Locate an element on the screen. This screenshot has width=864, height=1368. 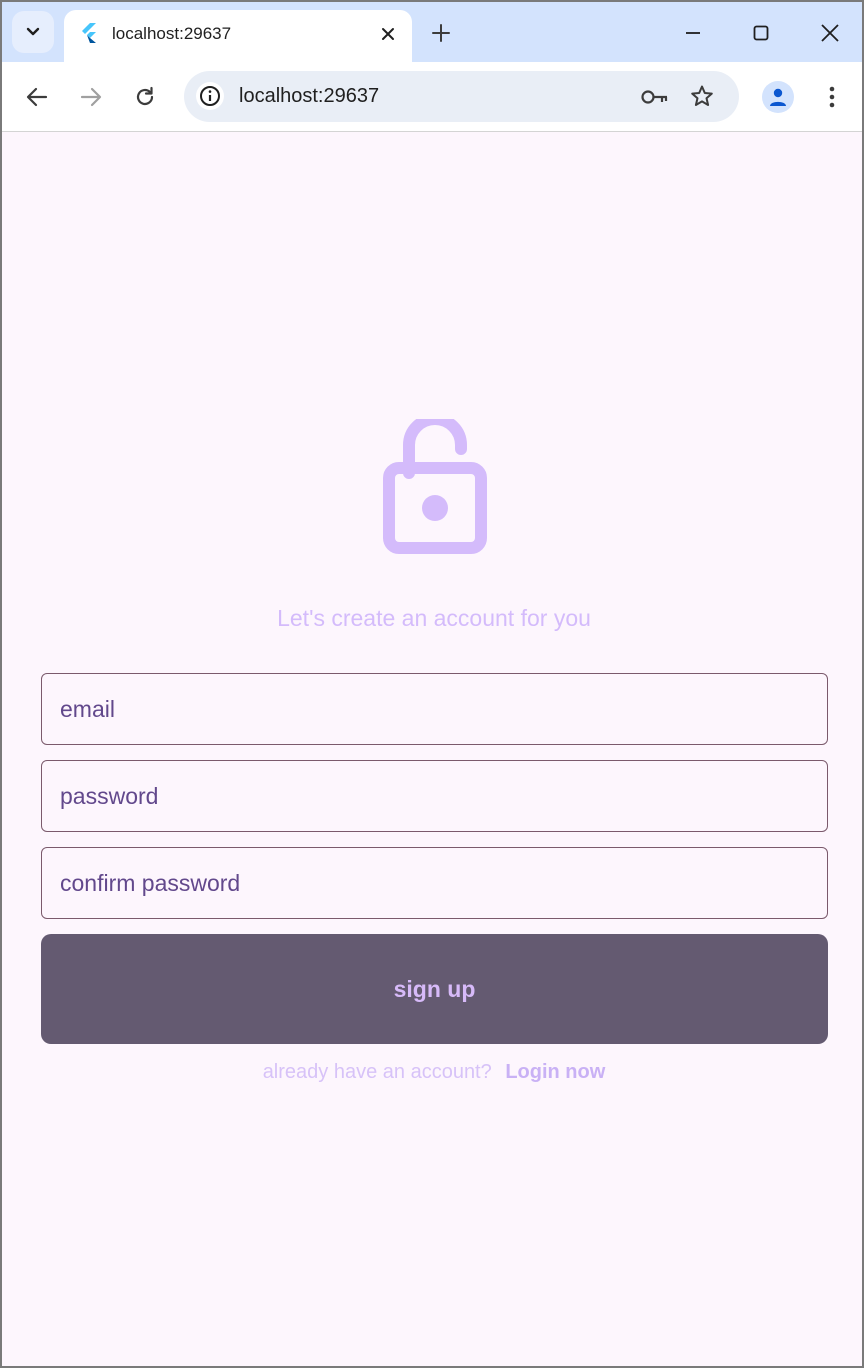
confirm-password-field-box is located at coordinates (434, 883).